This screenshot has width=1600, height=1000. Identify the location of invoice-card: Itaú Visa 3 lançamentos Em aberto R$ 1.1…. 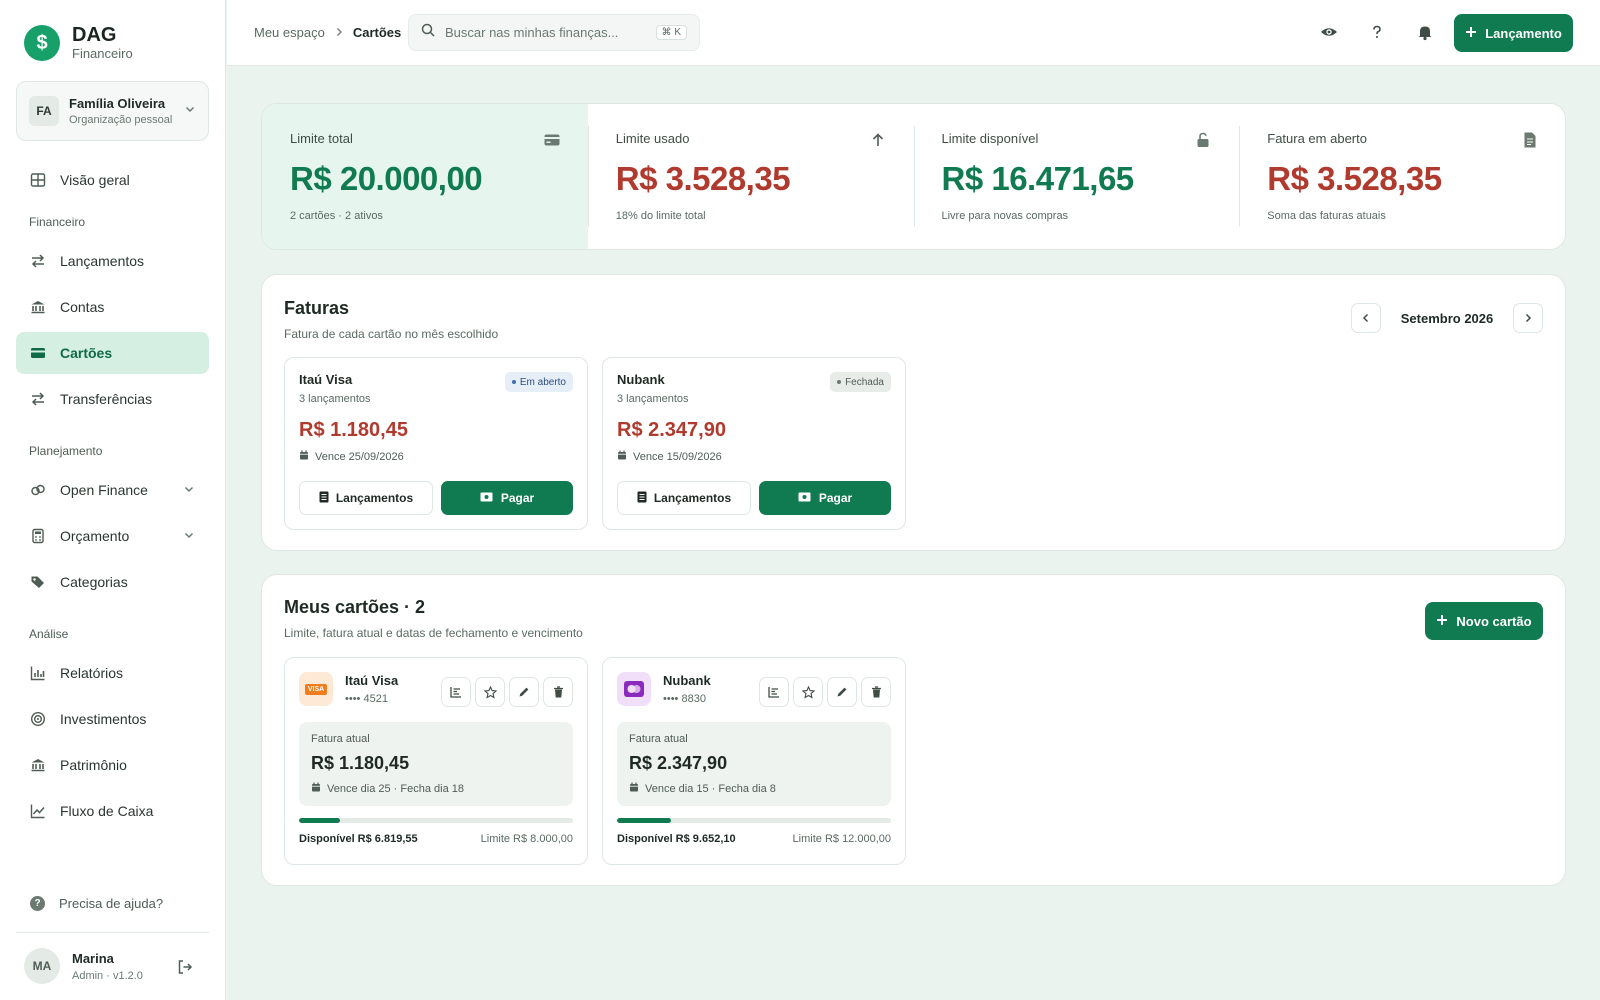
(436, 443).